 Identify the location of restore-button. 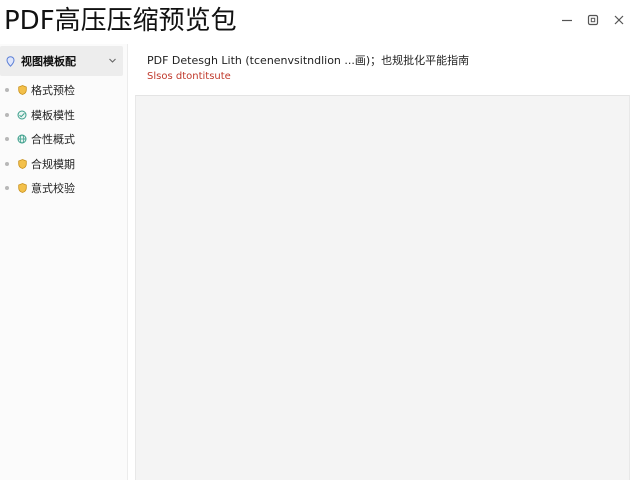
(593, 20).